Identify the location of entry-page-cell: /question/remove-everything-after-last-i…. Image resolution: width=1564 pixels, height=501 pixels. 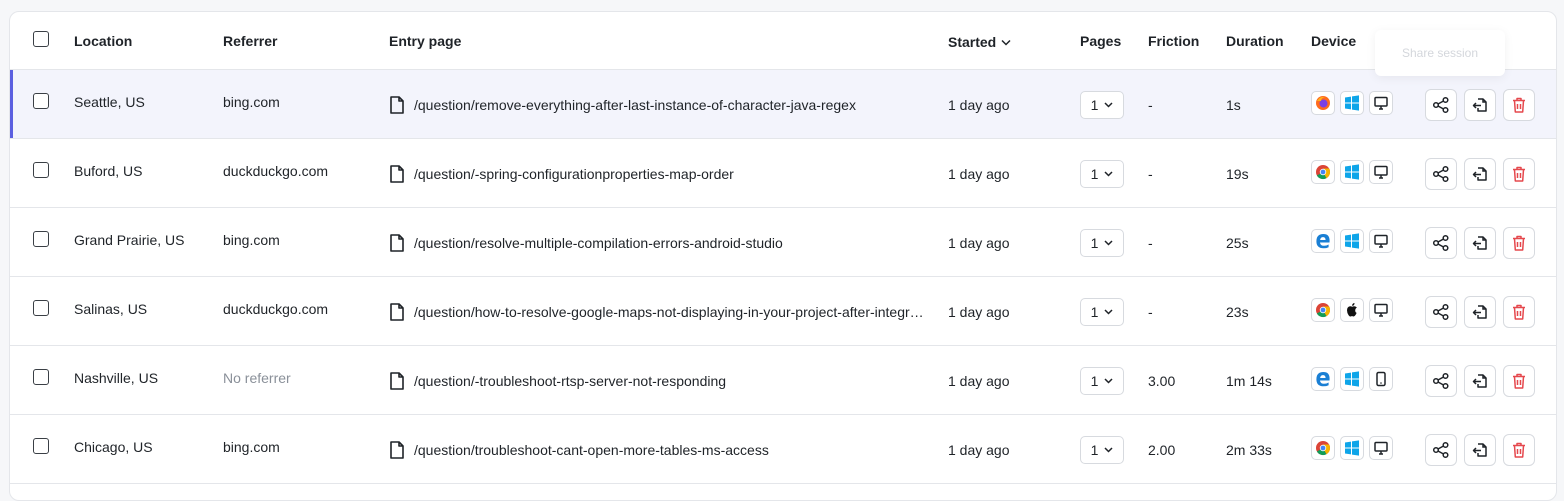
(659, 105).